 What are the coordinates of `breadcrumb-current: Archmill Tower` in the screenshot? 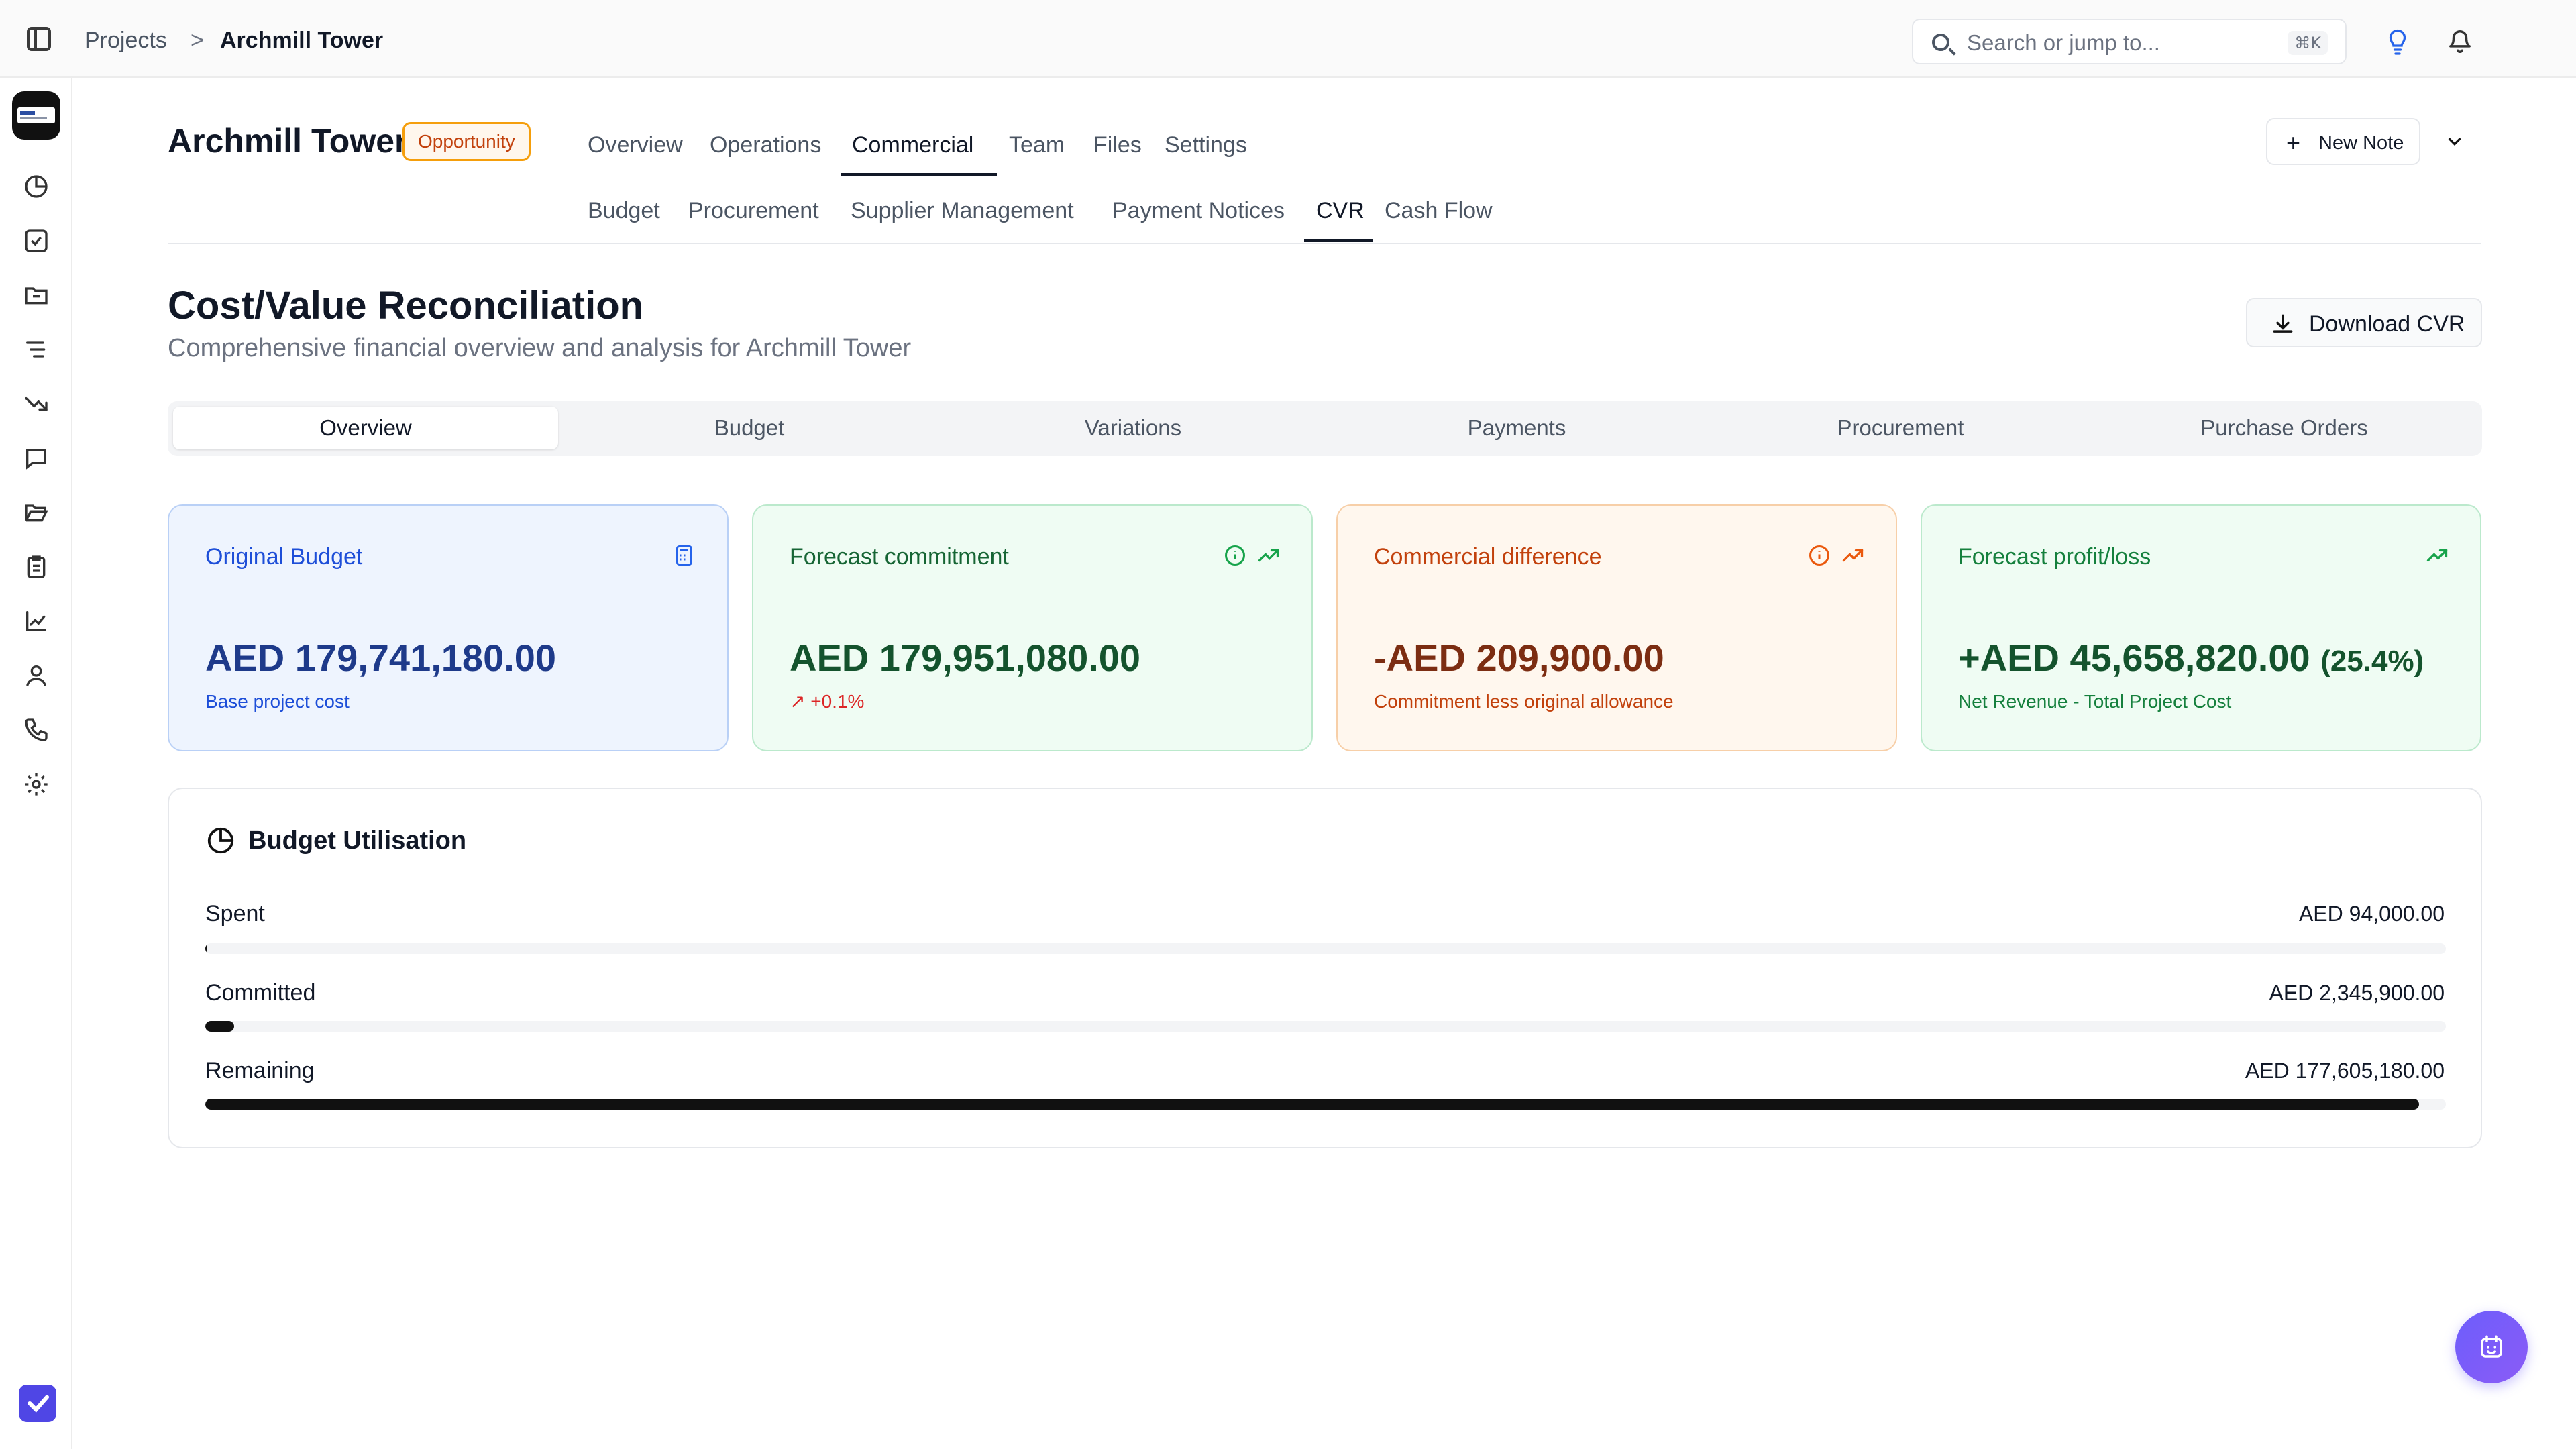 It's located at (302, 40).